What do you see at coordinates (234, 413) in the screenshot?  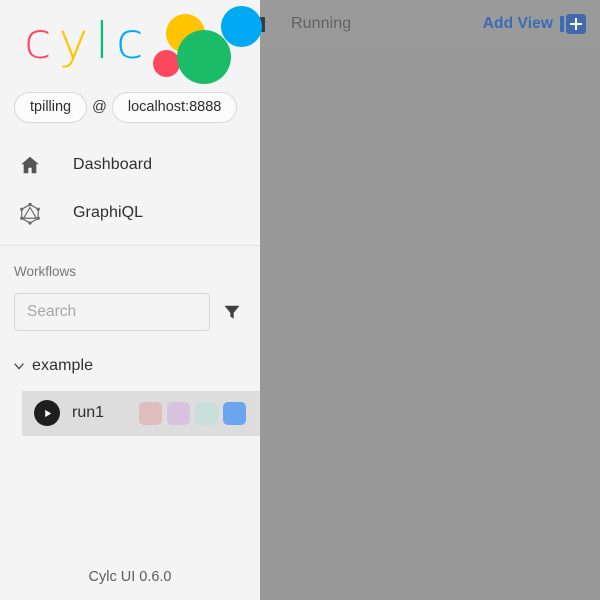 I see `task-state-running` at bounding box center [234, 413].